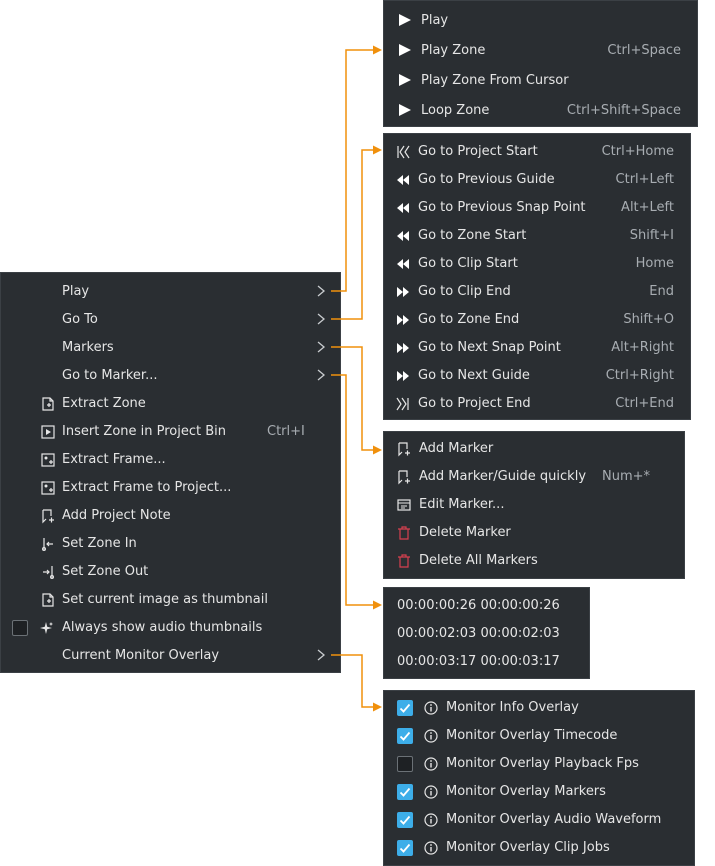 This screenshot has height=866, width=715. Describe the element at coordinates (431, 764) in the screenshot. I see `info-icon` at that location.